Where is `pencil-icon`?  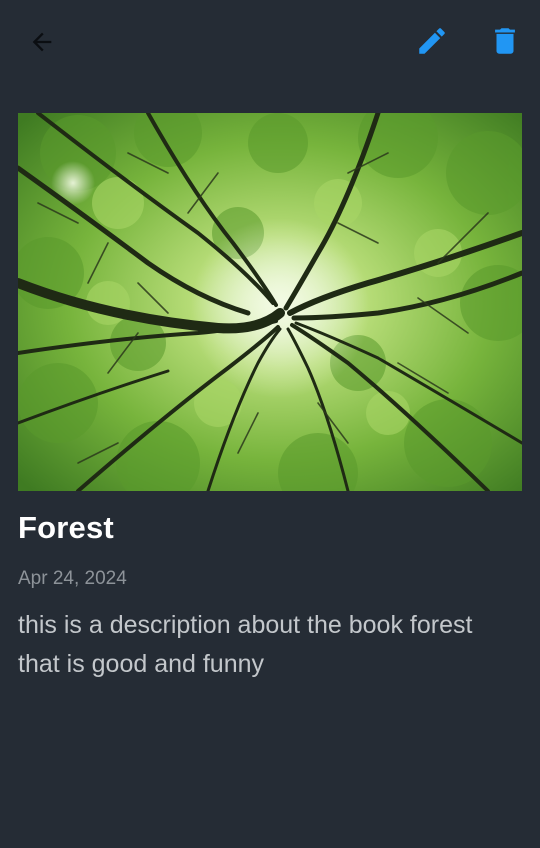
pencil-icon is located at coordinates (432, 41).